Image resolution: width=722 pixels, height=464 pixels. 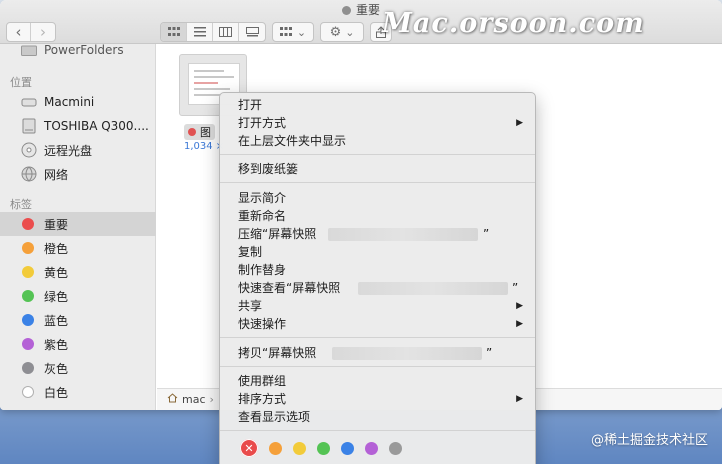 What do you see at coordinates (371, 448) in the screenshot?
I see `purple-tag-button` at bounding box center [371, 448].